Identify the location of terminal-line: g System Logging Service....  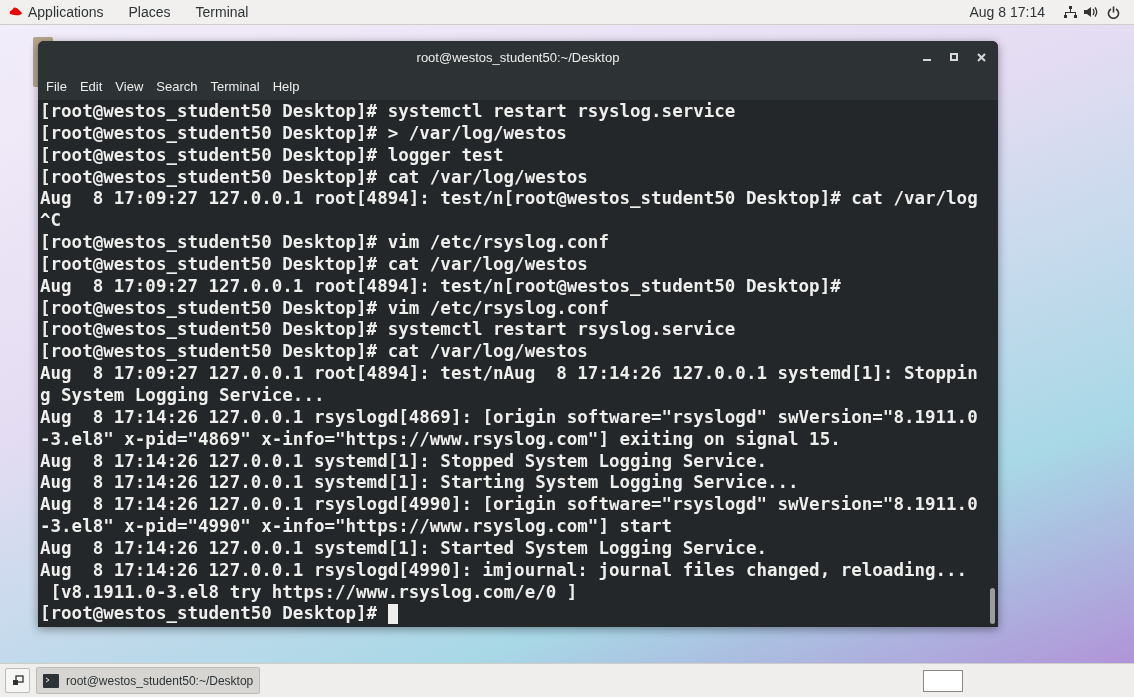
(183, 395).